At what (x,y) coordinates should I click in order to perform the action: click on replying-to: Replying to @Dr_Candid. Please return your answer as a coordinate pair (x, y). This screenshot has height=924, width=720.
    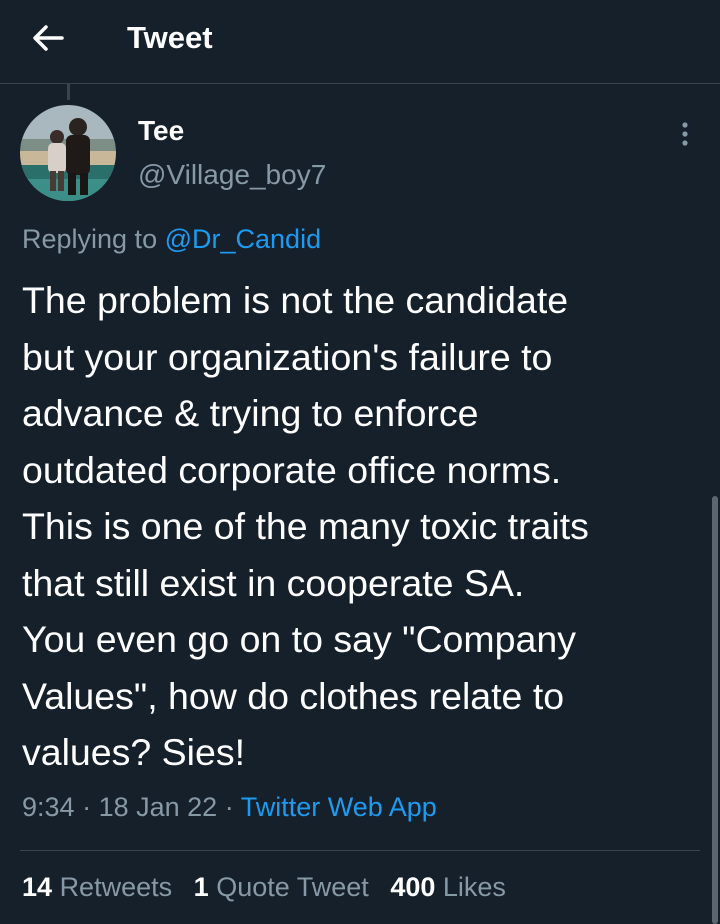
    Looking at the image, I should click on (171, 239).